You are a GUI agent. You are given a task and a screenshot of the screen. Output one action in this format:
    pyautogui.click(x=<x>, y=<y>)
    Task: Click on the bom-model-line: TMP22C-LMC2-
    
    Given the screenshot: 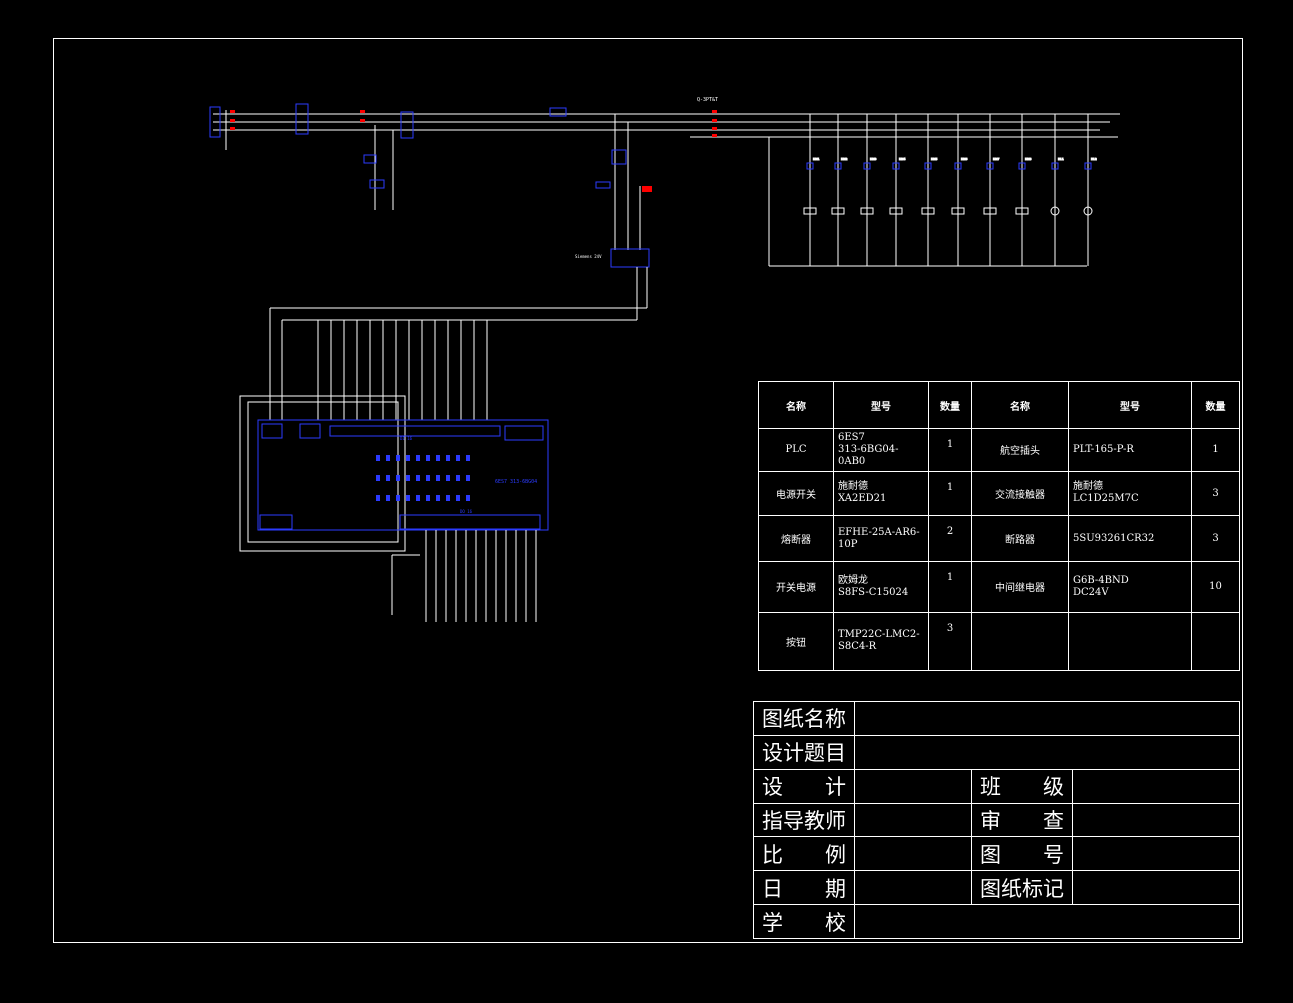 What is the action you would take?
    pyautogui.click(x=879, y=635)
    